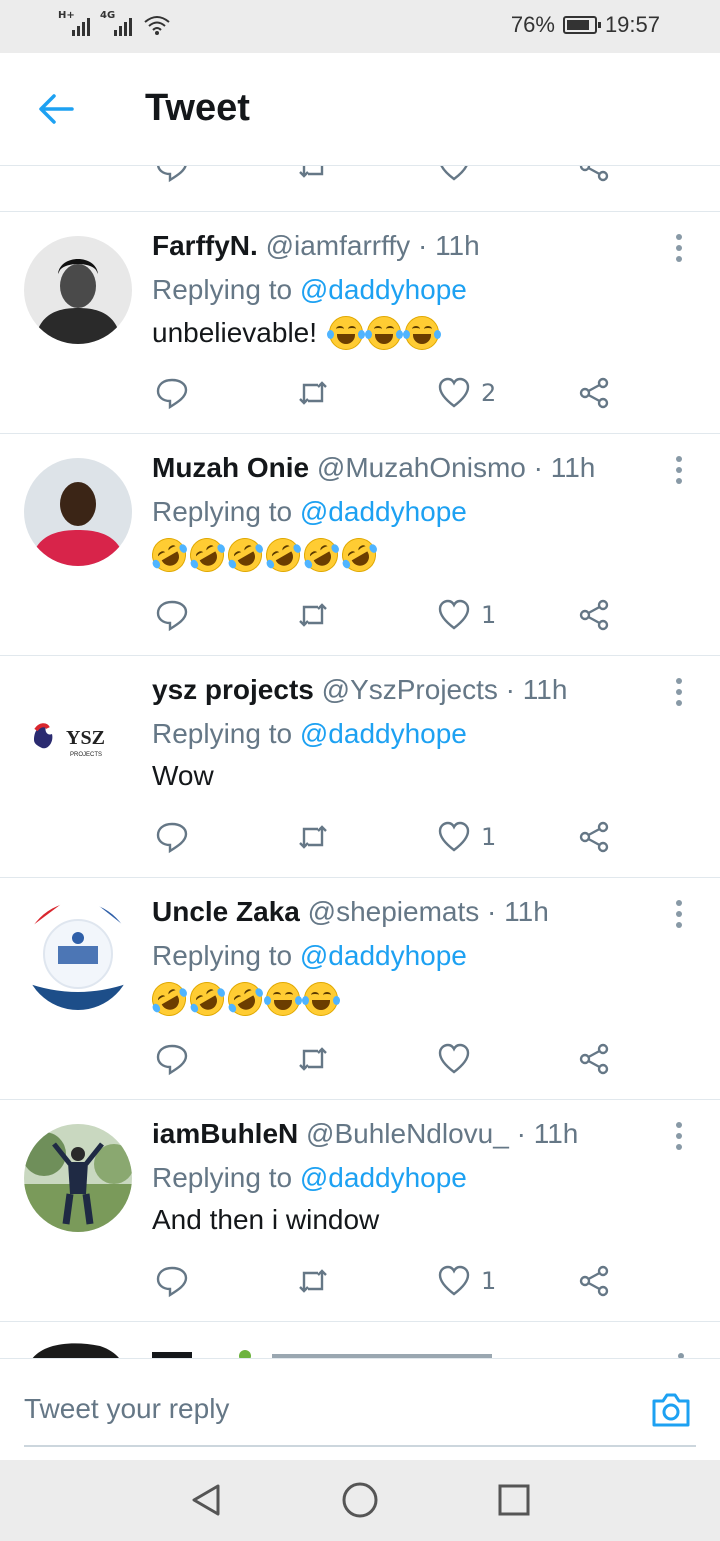 The height and width of the screenshot is (1541, 720). I want to click on author-name: FarffyN., so click(205, 245).